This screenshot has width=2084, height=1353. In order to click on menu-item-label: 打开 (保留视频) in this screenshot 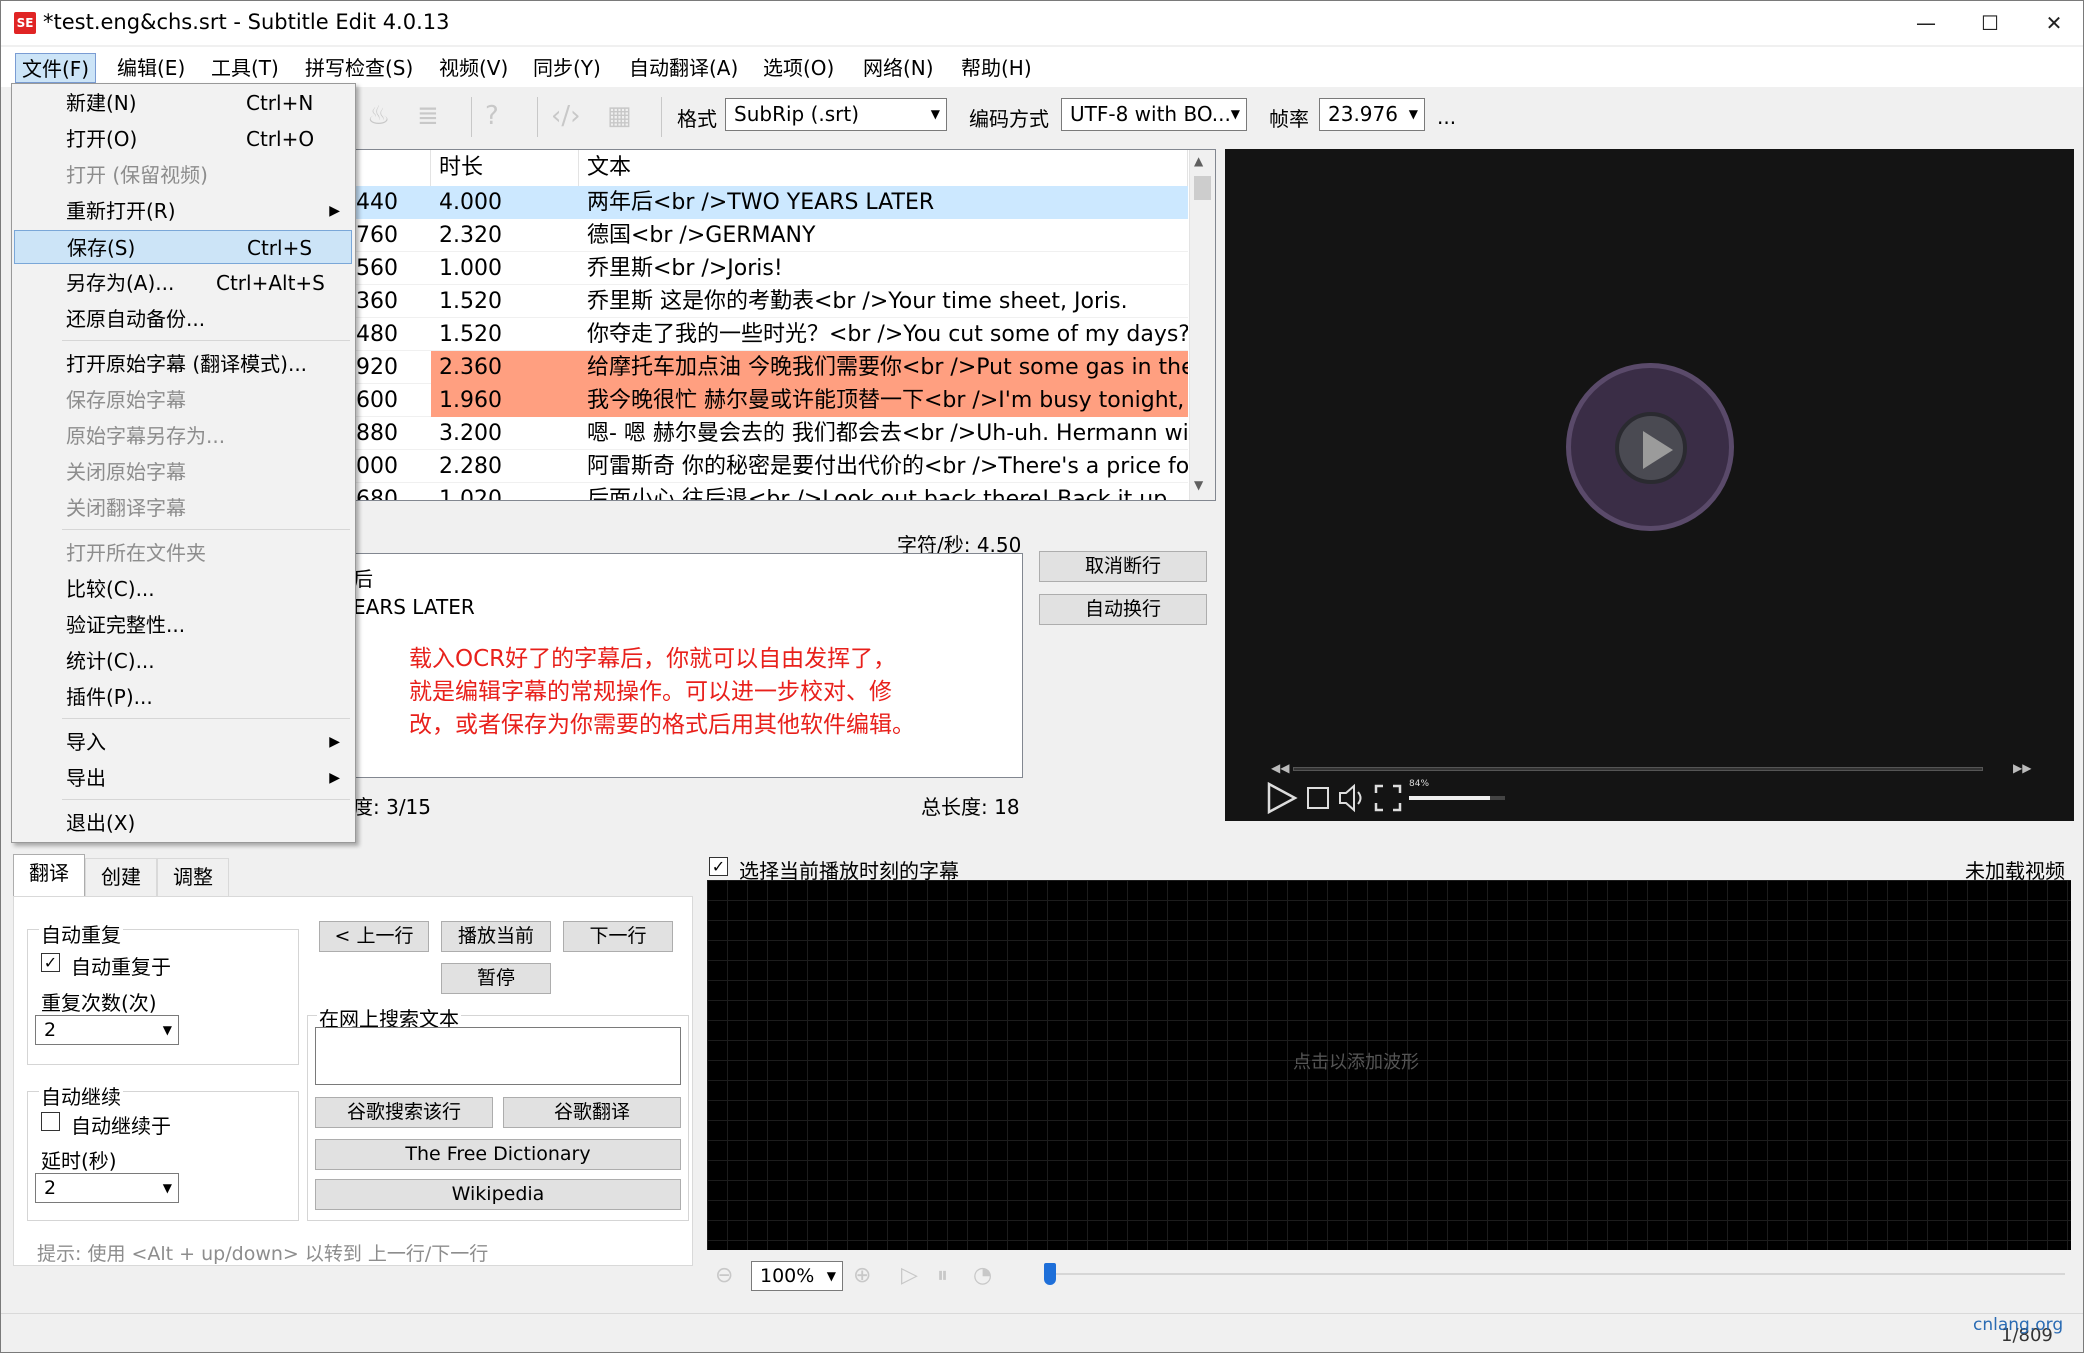, I will do `click(137, 175)`.